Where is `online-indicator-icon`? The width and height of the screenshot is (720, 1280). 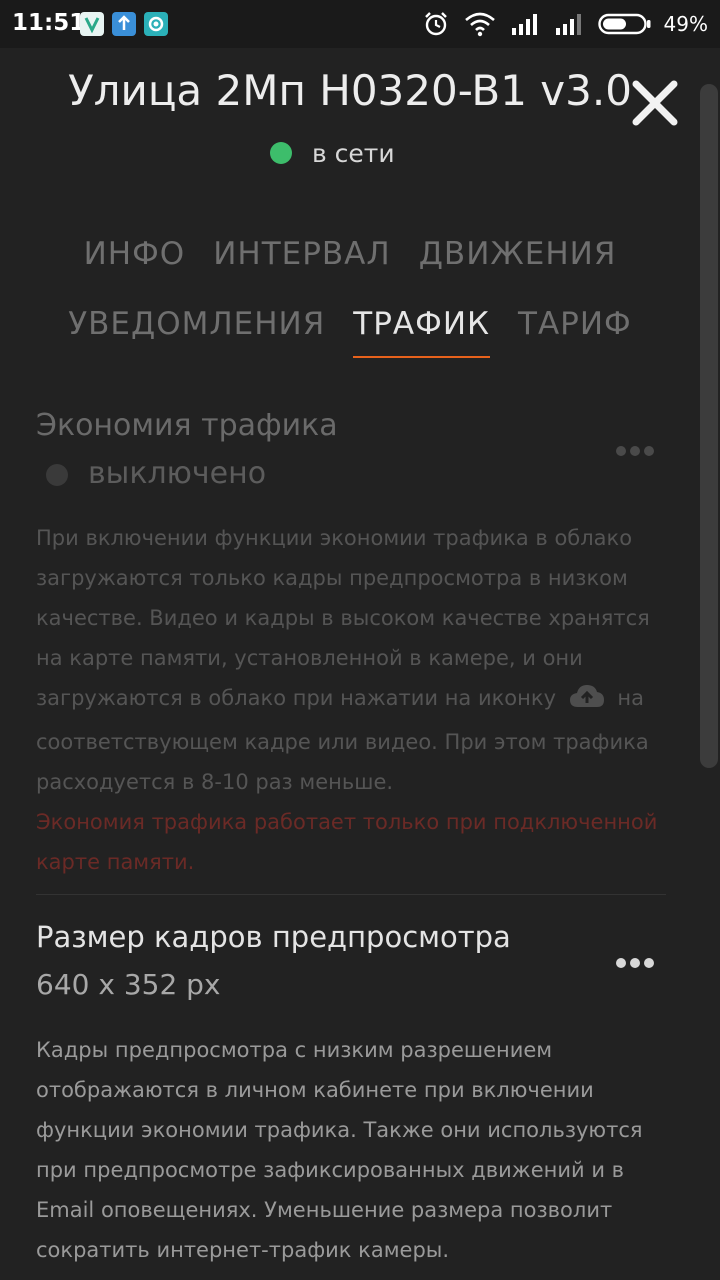
online-indicator-icon is located at coordinates (281, 153).